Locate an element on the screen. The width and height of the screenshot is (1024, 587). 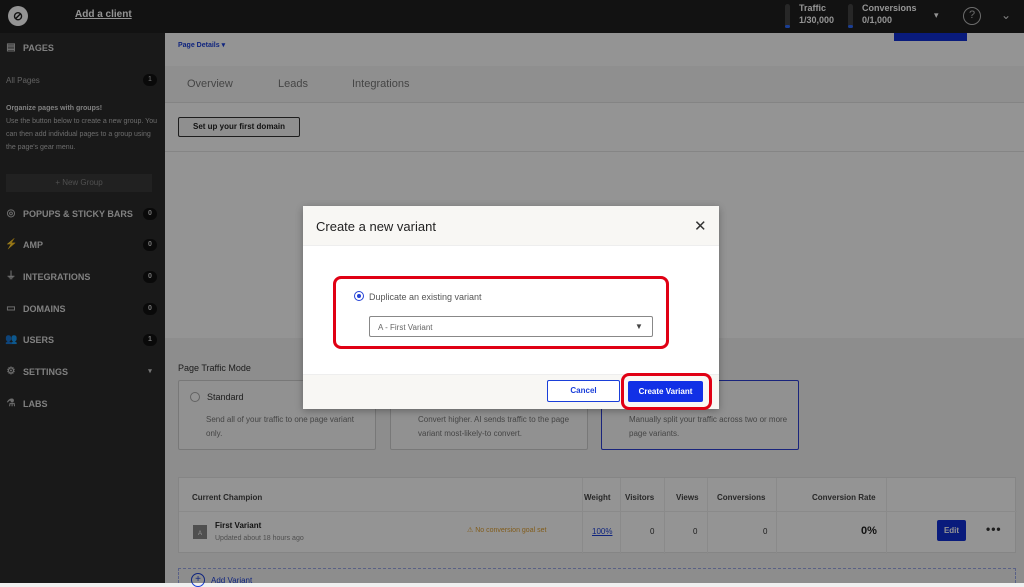
cancel-button: Cancel is located at coordinates (583, 391).